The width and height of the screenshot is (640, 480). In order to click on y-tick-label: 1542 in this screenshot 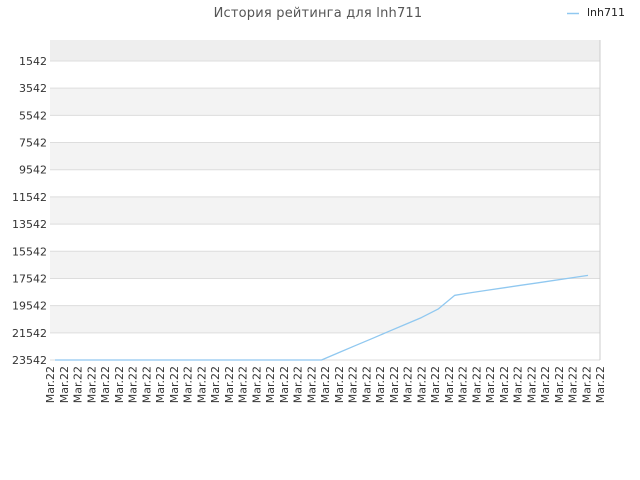, I will do `click(33, 61)`.